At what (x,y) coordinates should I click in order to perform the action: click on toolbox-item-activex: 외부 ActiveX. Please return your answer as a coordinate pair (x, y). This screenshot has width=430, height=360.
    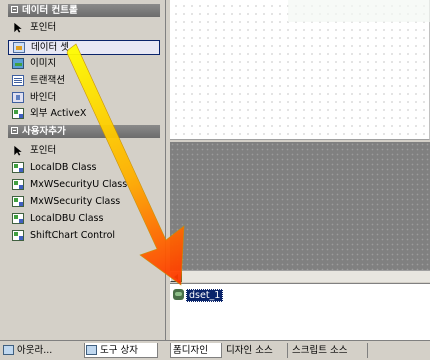
    Looking at the image, I should click on (84, 113).